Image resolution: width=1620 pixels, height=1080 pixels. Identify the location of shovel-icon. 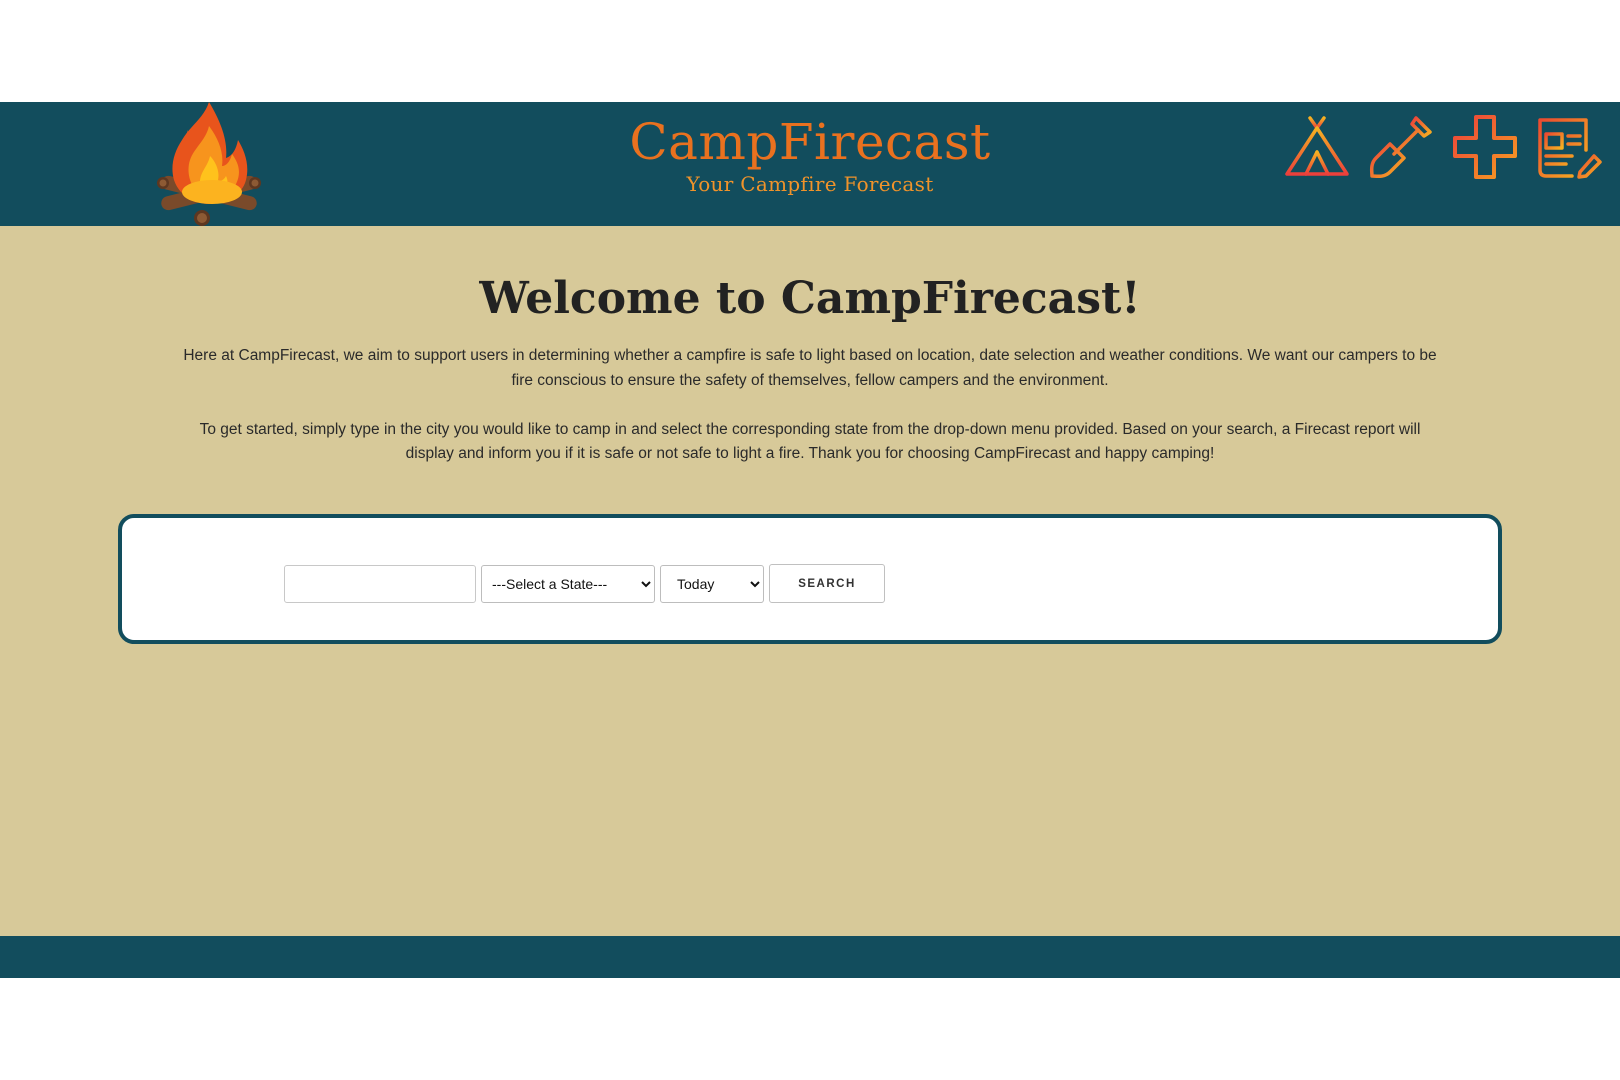
(1401, 147).